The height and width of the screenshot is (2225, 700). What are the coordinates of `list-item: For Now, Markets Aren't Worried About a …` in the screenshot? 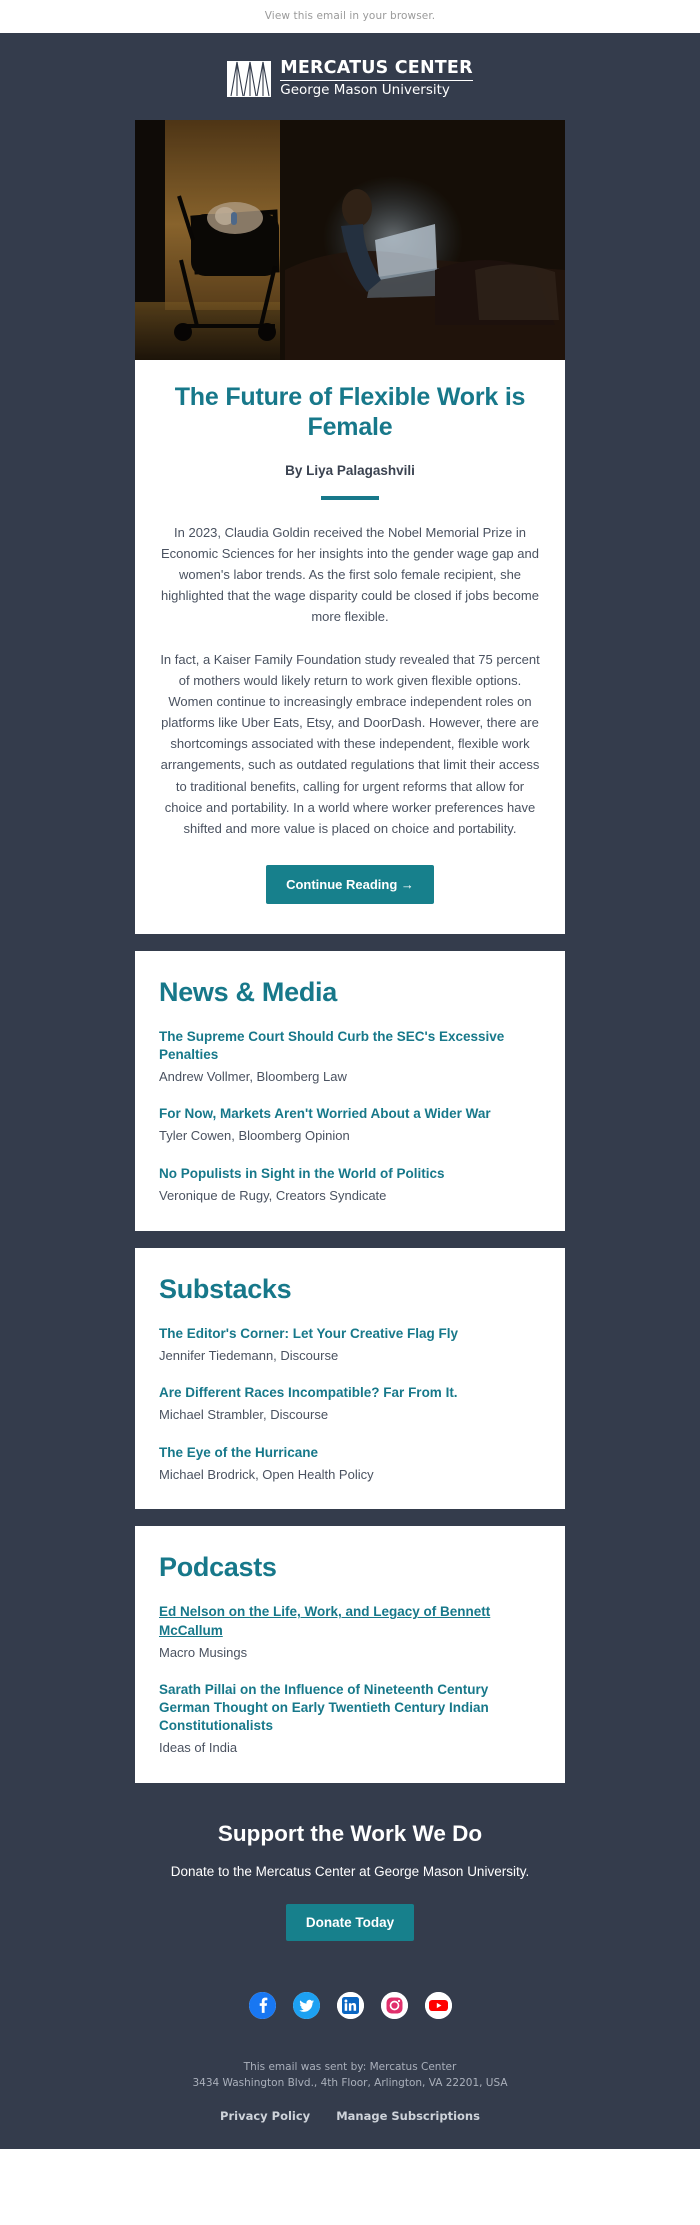 It's located at (350, 1125).